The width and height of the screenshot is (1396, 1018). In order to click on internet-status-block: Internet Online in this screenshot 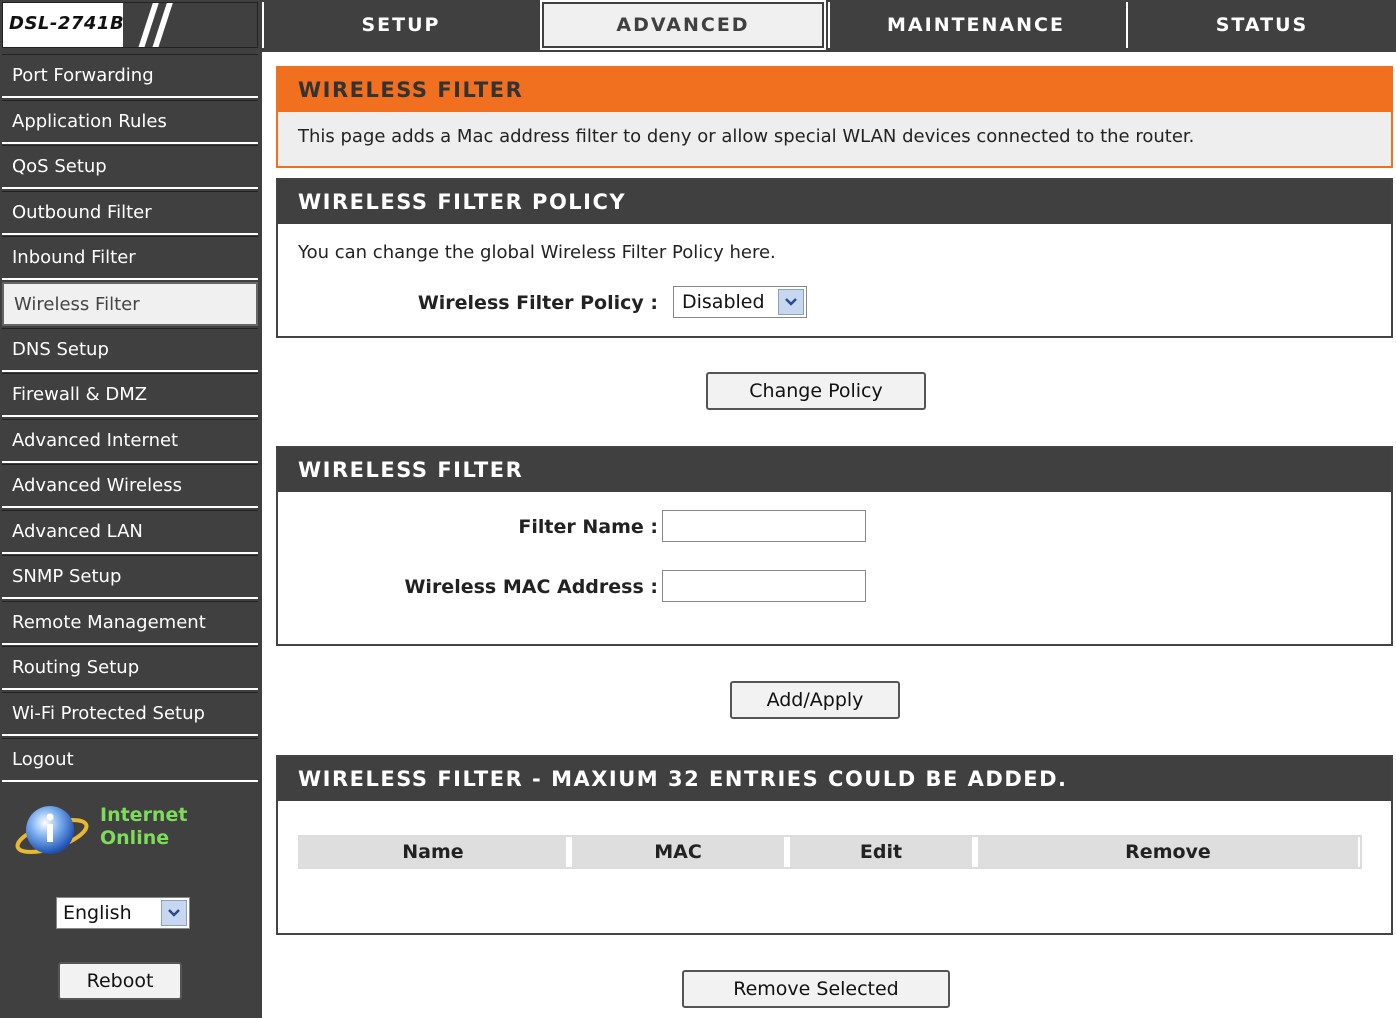, I will do `click(129, 837)`.